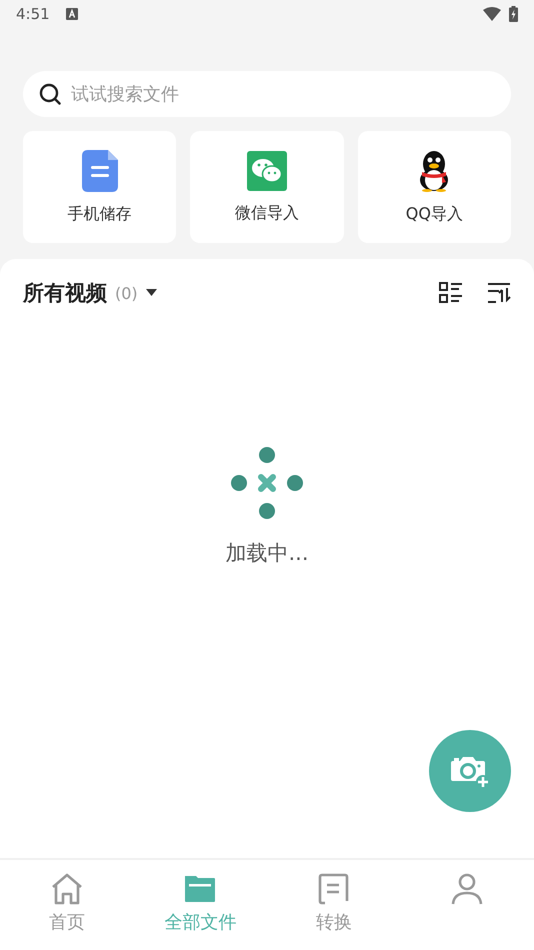  Describe the element at coordinates (266, 170) in the screenshot. I see `chat-bubbles-icon` at that location.